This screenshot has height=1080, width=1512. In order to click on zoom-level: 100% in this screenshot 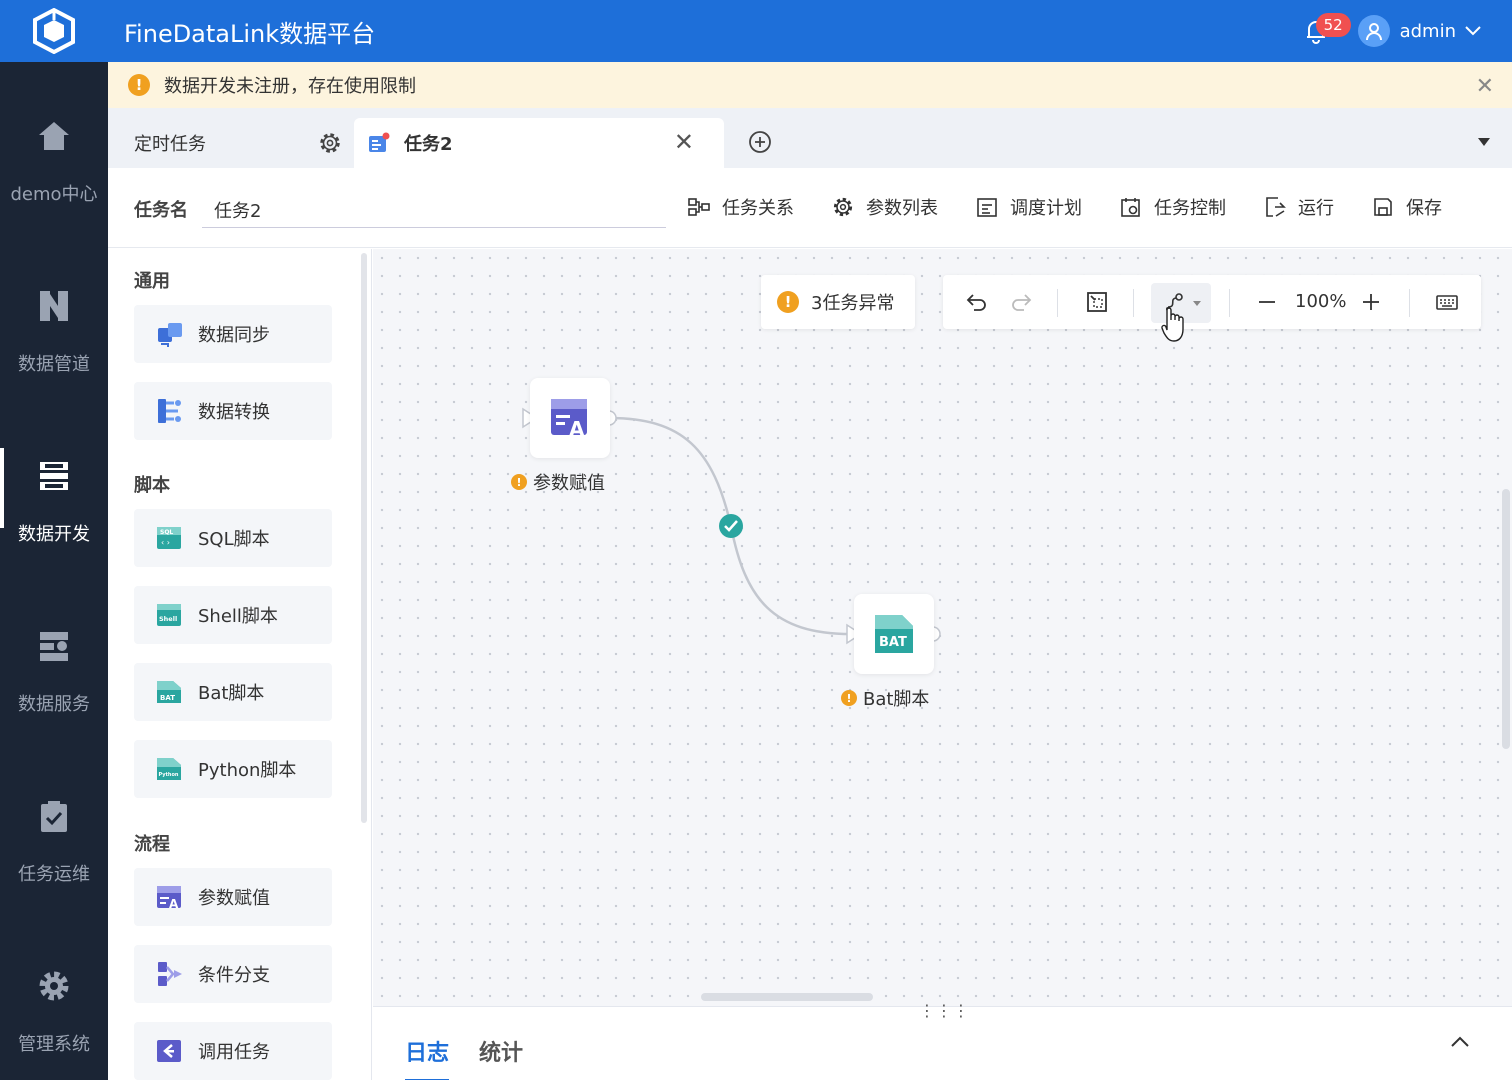, I will do `click(1321, 301)`.